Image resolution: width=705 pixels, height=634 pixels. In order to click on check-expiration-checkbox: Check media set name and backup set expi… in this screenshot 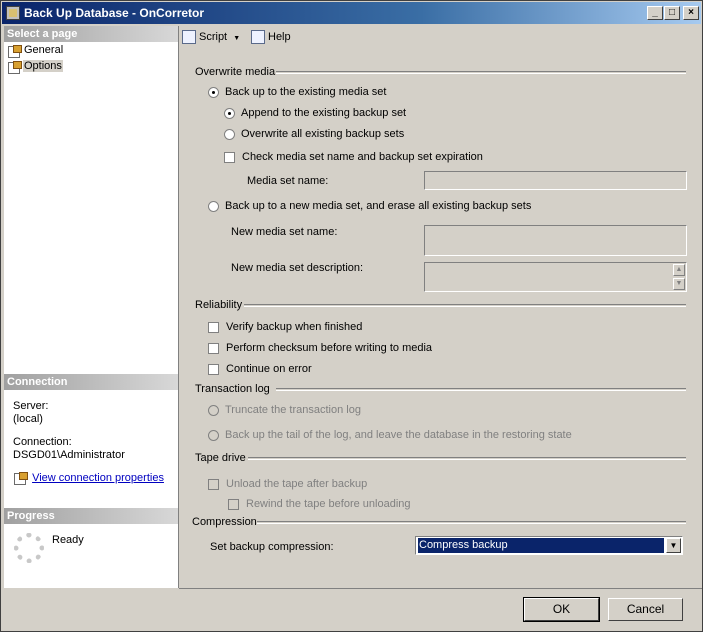, I will do `click(353, 157)`.